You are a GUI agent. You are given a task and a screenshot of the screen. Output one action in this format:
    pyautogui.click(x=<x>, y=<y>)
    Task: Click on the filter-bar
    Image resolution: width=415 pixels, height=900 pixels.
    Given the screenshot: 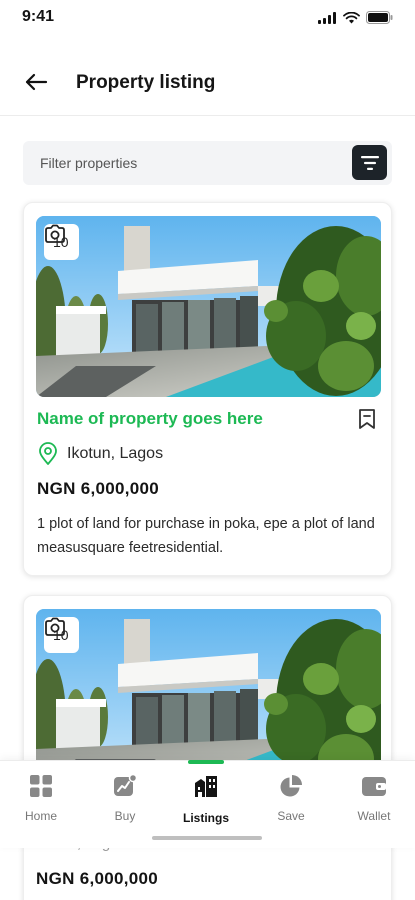 What is the action you would take?
    pyautogui.click(x=207, y=163)
    